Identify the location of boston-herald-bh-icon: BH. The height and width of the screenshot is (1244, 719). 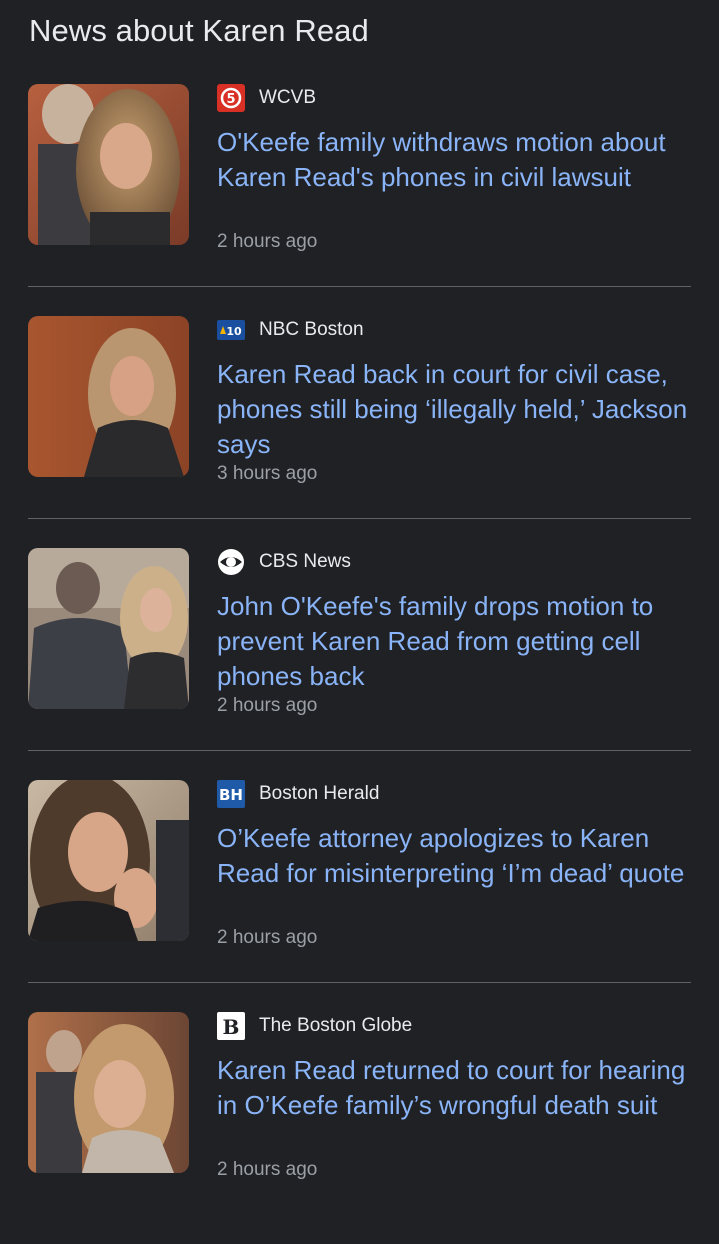
(231, 794).